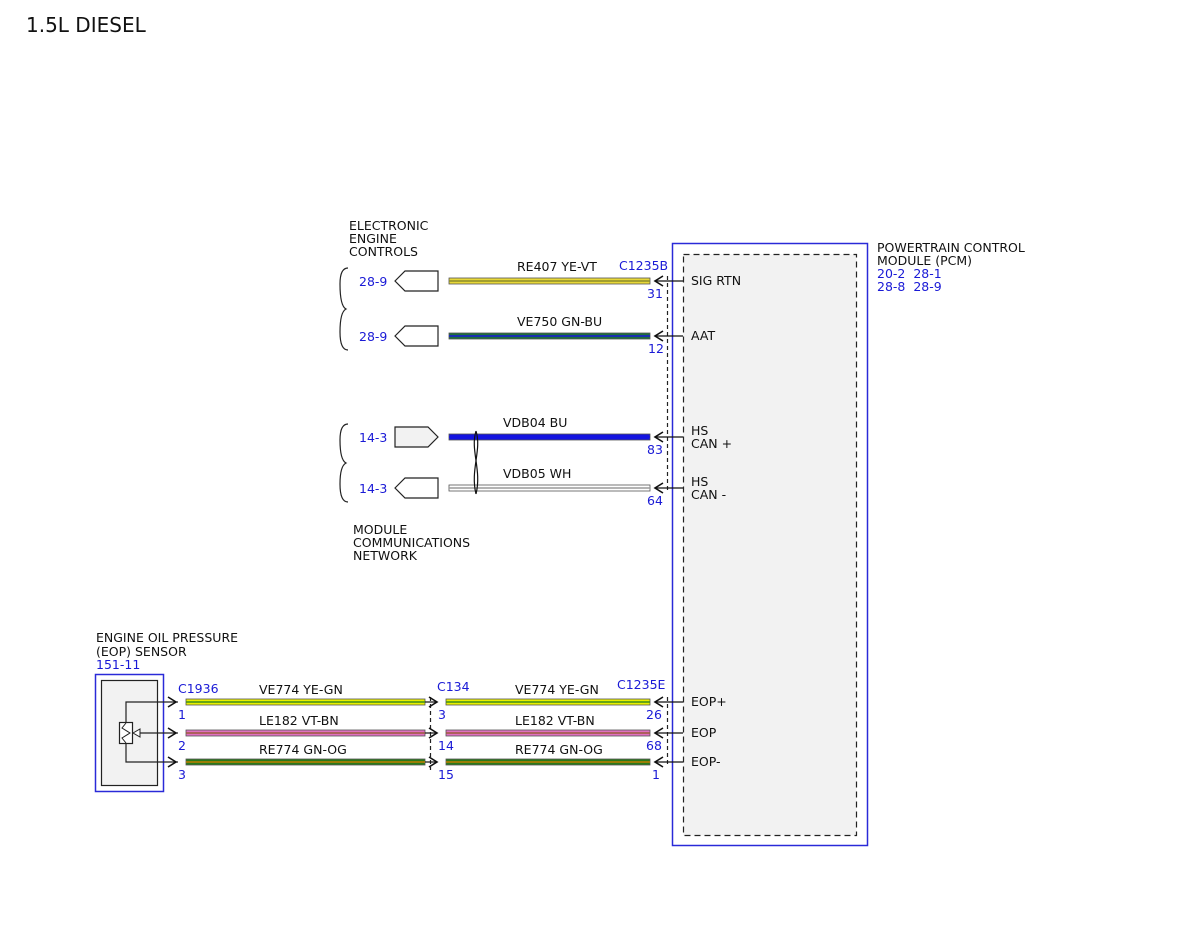 This screenshot has width=1200, height=927. Describe the element at coordinates (167, 637) in the screenshot. I see `eop-sensor-label-line1: ENGINE OIL PRESSURE` at that location.